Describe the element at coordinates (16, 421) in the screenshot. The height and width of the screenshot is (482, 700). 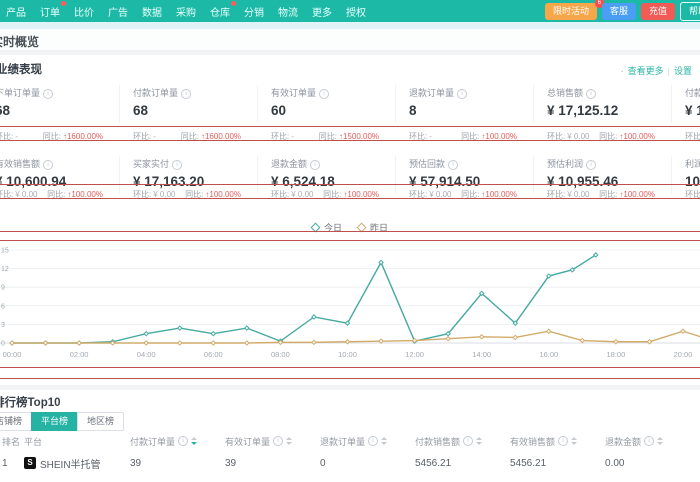
I see `tab-店铺榜: 店铺榜` at that location.